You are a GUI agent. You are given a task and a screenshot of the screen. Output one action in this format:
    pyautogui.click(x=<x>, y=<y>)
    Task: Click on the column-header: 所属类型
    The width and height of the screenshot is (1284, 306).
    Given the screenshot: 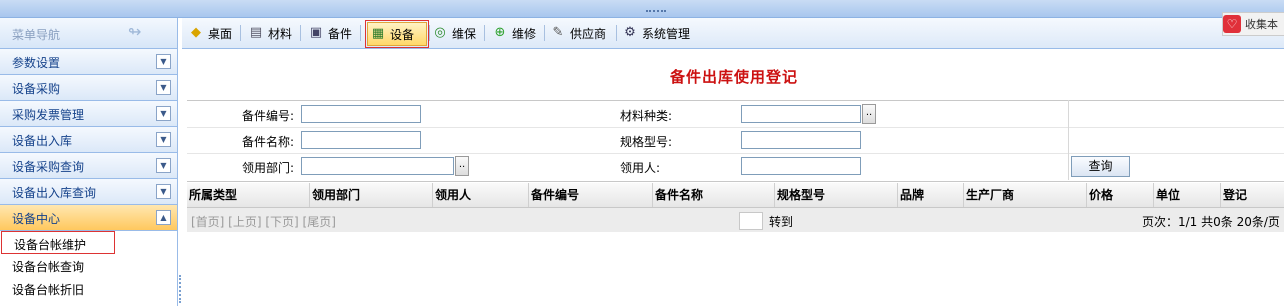 What is the action you would take?
    pyautogui.click(x=248, y=195)
    